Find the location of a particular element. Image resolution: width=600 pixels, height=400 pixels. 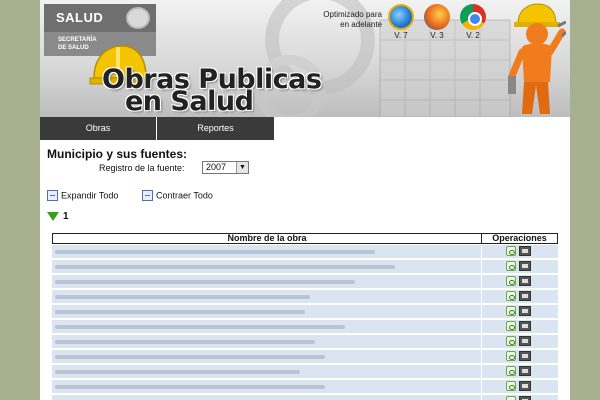

section-title: Municipio y sus fuentes: is located at coordinates (117, 154).